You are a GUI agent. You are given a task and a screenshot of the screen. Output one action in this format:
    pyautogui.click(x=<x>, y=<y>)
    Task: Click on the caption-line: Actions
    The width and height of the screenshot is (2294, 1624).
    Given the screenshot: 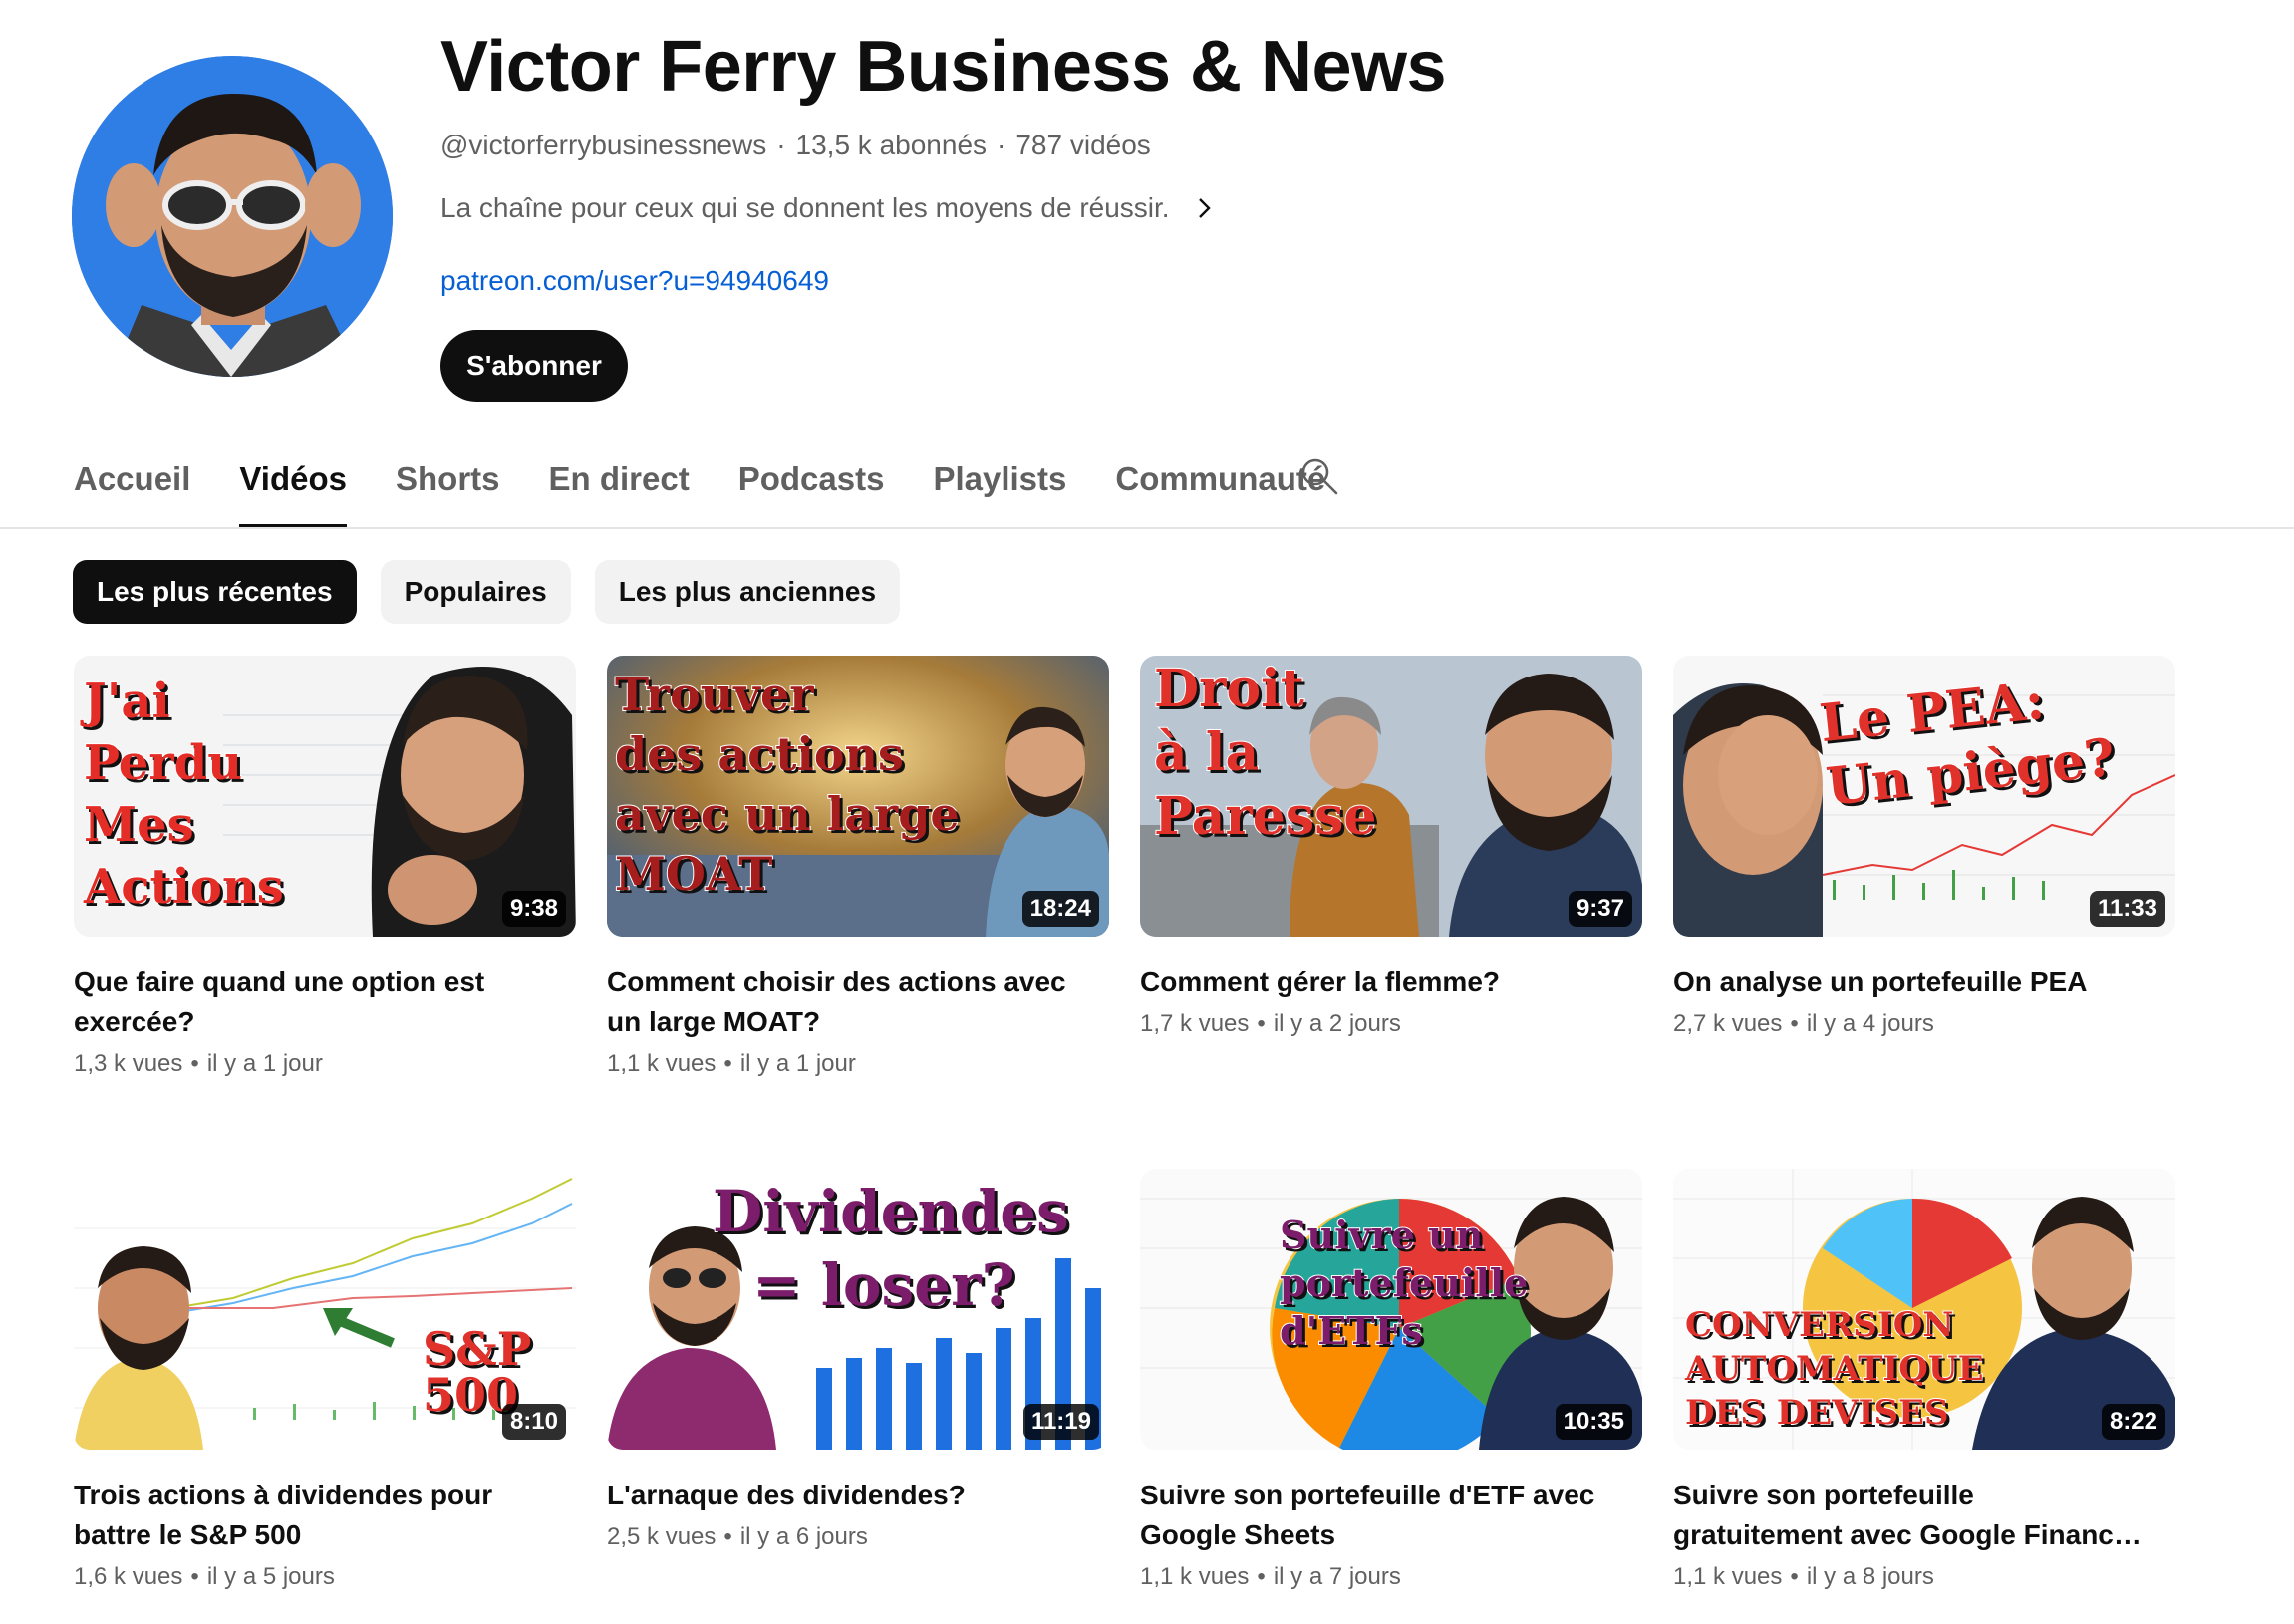 What is the action you would take?
    pyautogui.click(x=184, y=887)
    